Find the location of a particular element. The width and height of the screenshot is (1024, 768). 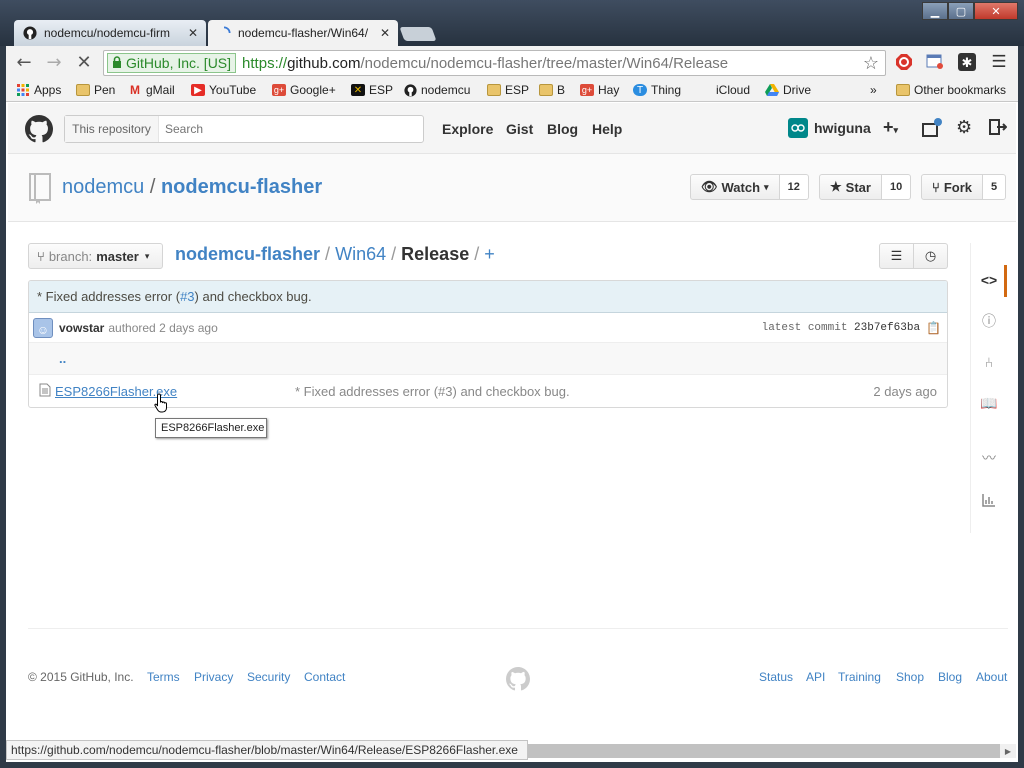

scroll-right-arrow-icon: ▶ is located at coordinates (1008, 751).